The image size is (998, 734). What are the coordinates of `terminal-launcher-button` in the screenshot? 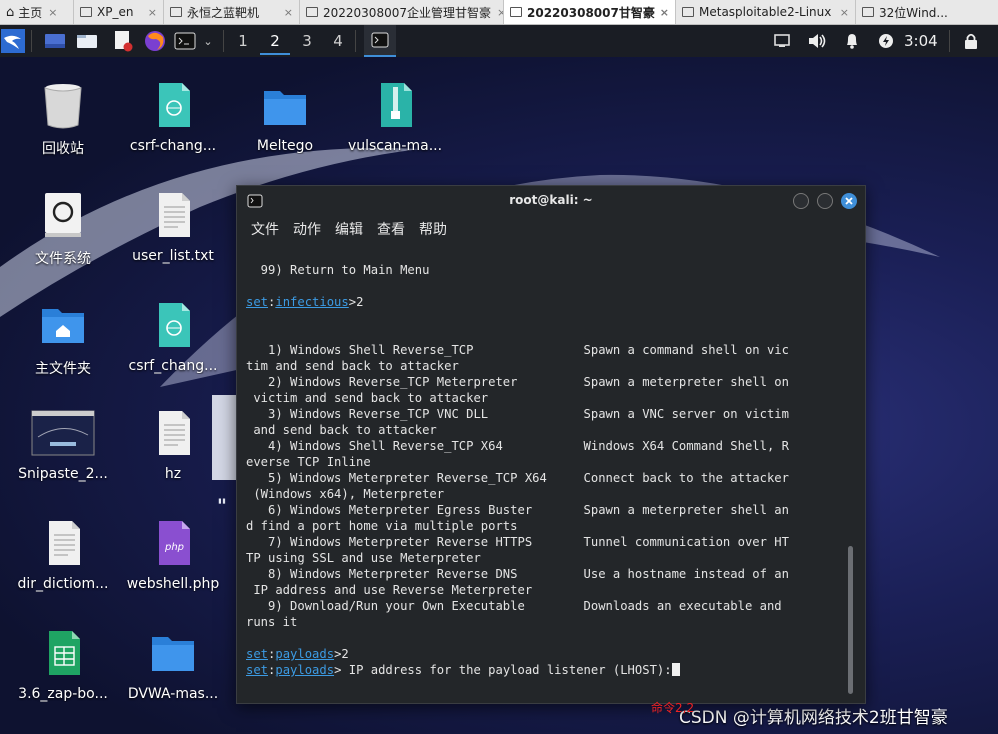 It's located at (185, 41).